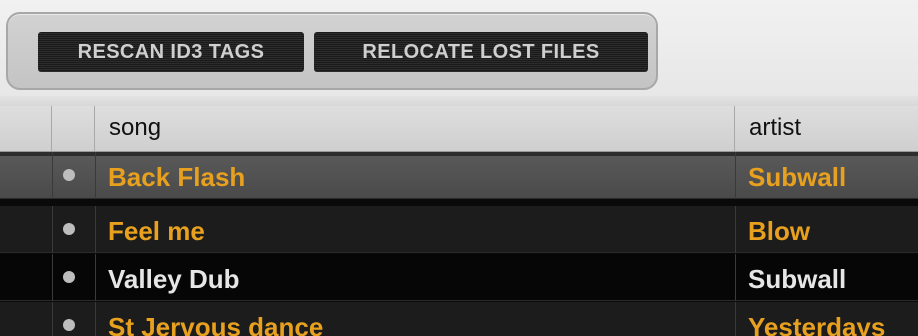  Describe the element at coordinates (459, 101) in the screenshot. I see `toolbar-divider` at that location.